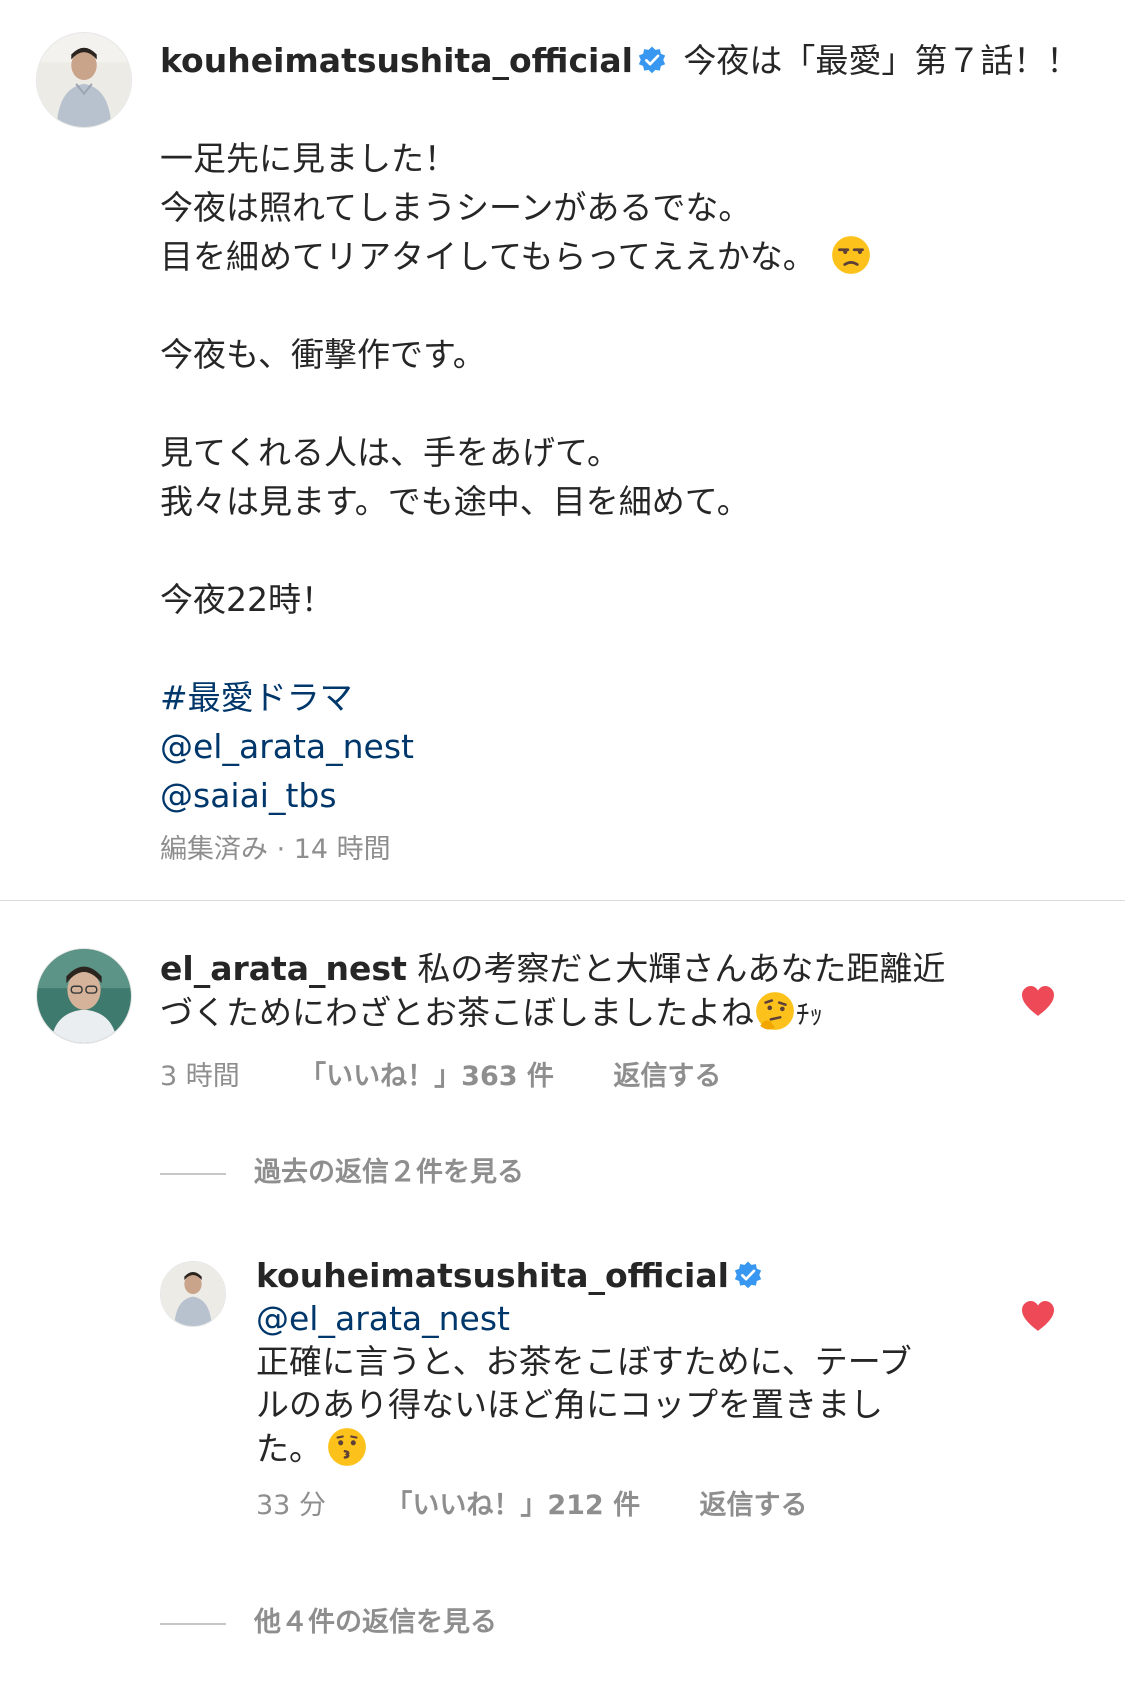  What do you see at coordinates (456, 207) in the screenshot?
I see `caption-line: 今夜は照れてしまうシーンがあるでな。` at bounding box center [456, 207].